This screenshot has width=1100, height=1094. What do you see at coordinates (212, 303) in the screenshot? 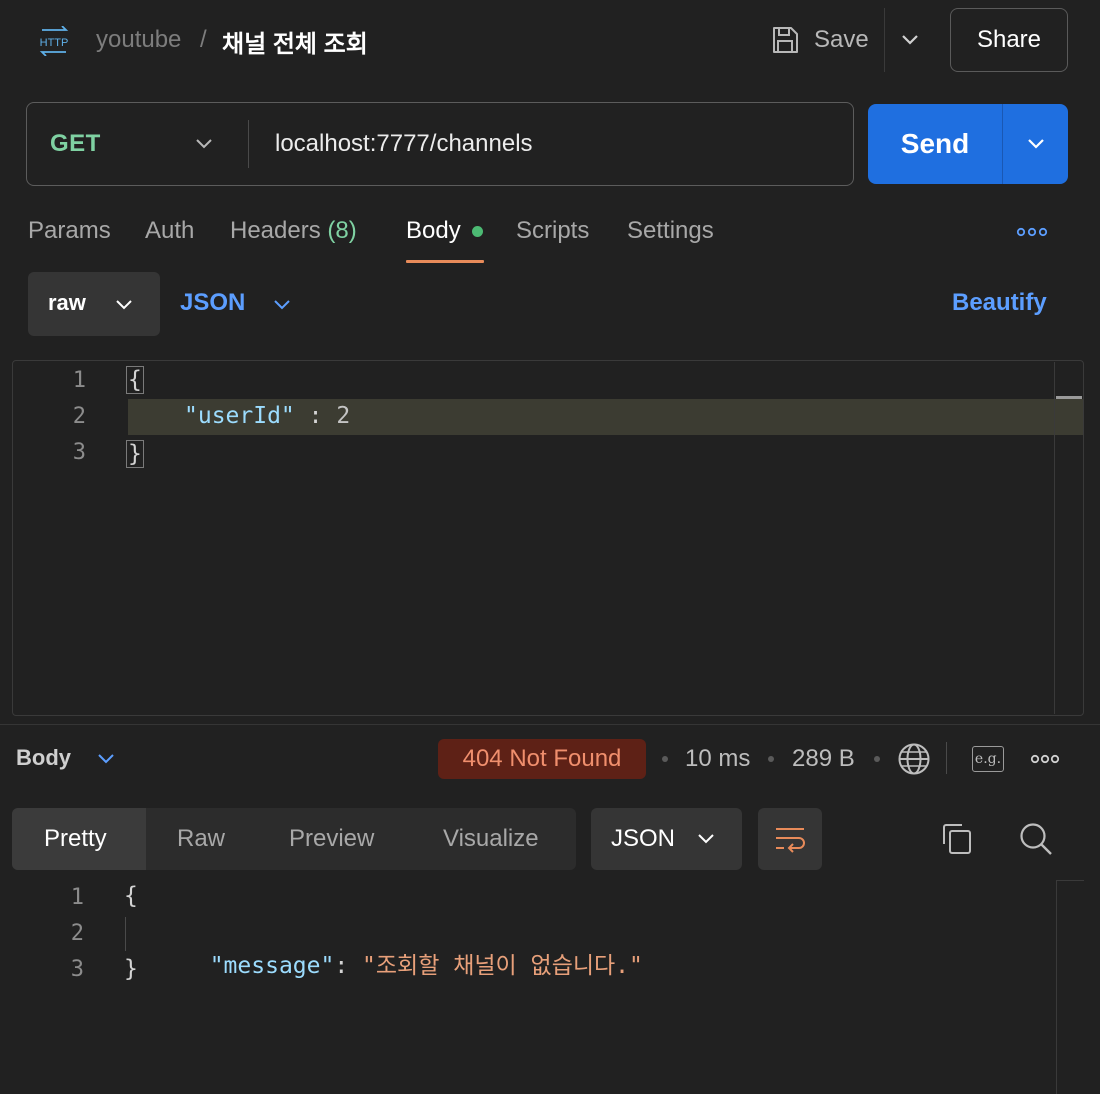
I see `body-language-select: JSON` at bounding box center [212, 303].